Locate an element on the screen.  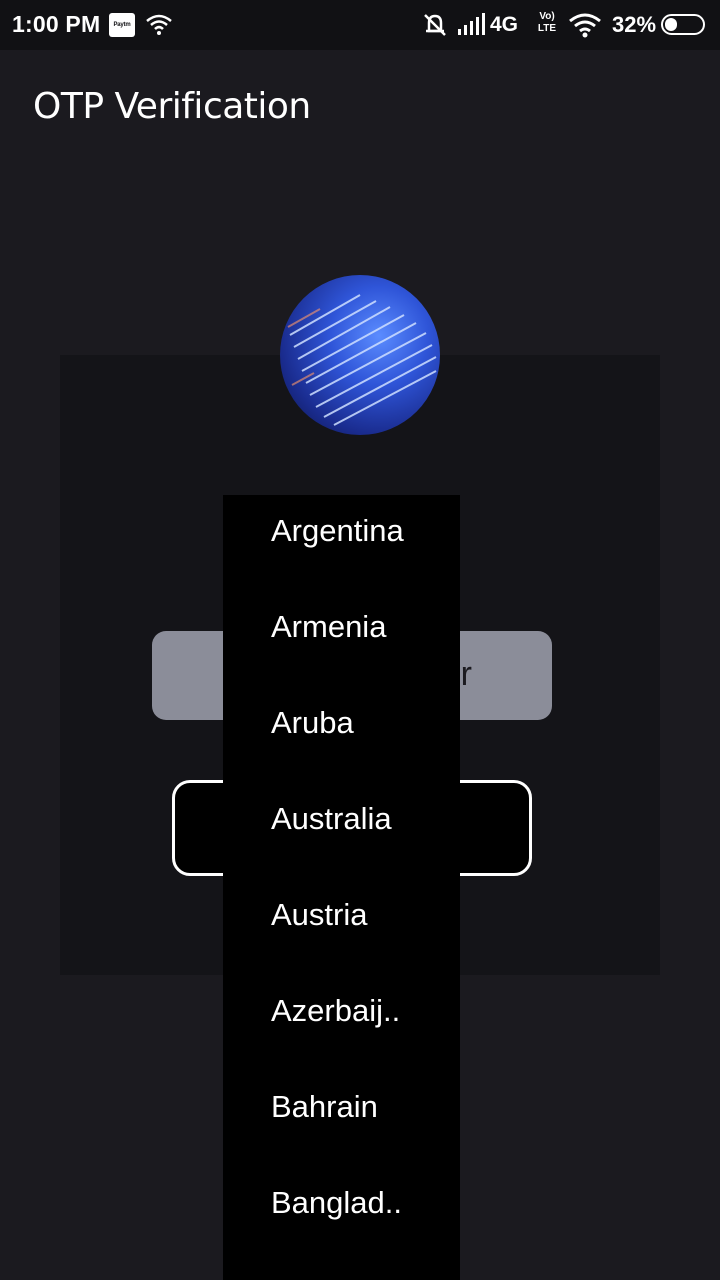
avatar-image is located at coordinates (360, 355).